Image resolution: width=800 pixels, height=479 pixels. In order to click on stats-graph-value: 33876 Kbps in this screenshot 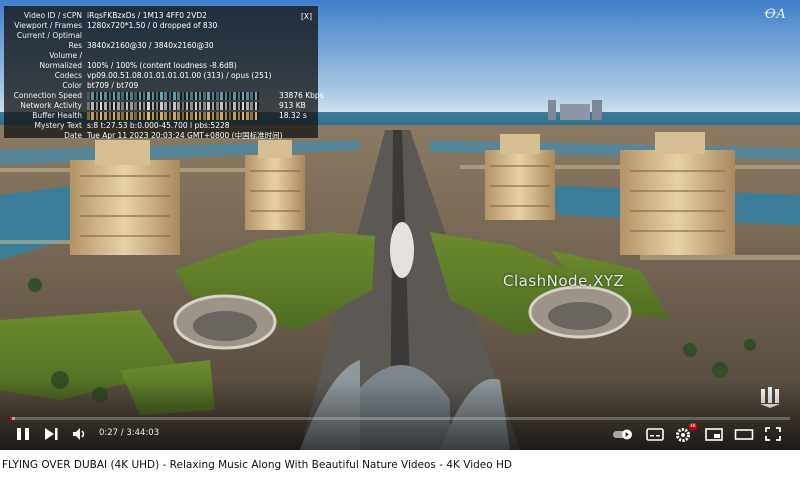, I will do `click(301, 95)`.